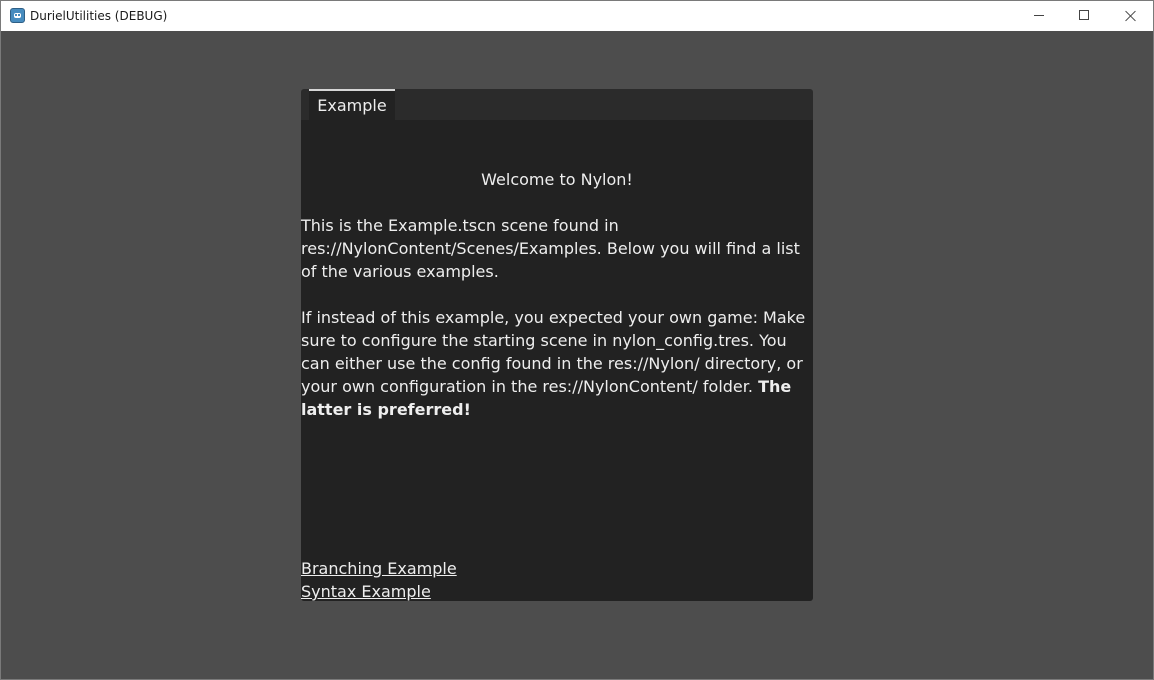 The width and height of the screenshot is (1154, 680). I want to click on maximize-icon, so click(1084, 15).